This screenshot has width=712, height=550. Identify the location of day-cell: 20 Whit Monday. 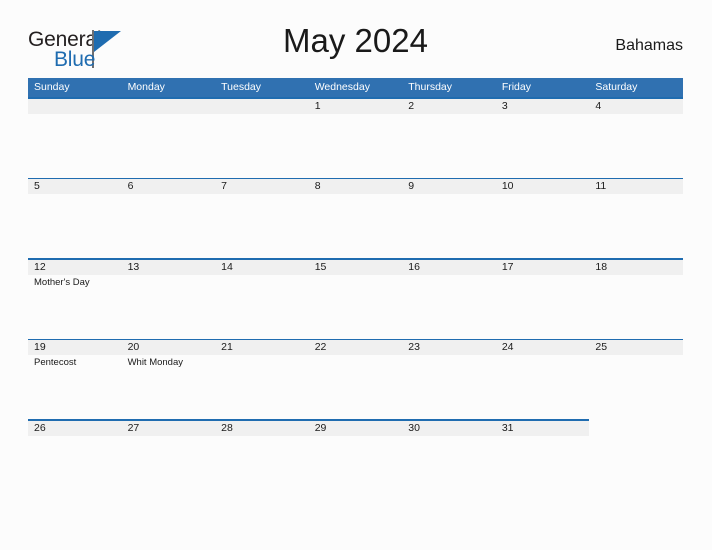
(169, 379).